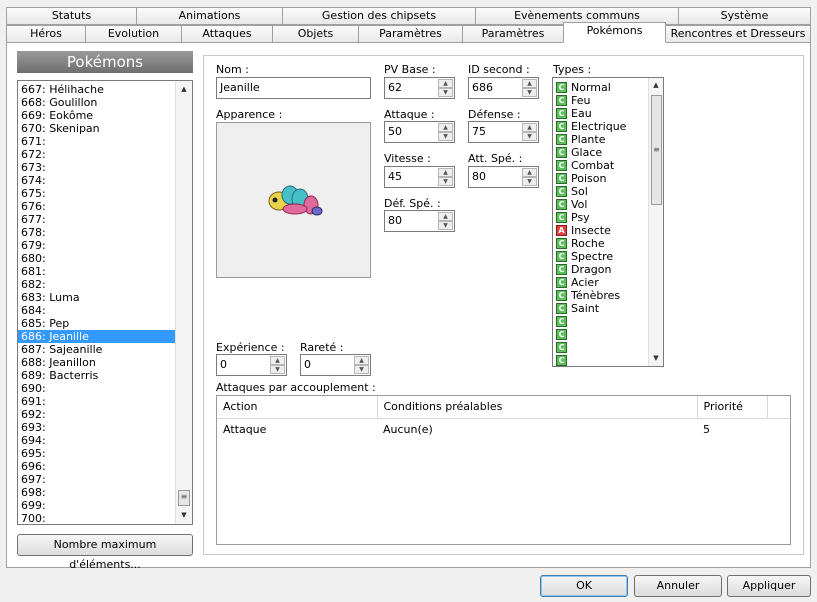 The width and height of the screenshot is (817, 602). I want to click on type-item: C Poison, so click(608, 178).